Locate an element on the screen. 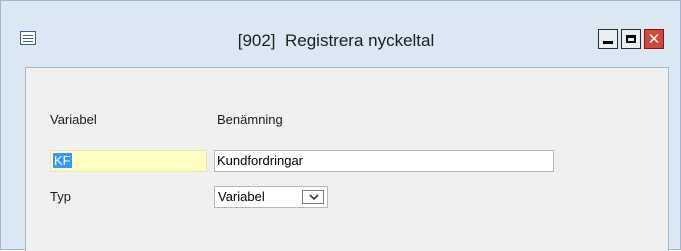 The width and height of the screenshot is (681, 251). chevron-down-icon is located at coordinates (314, 197).